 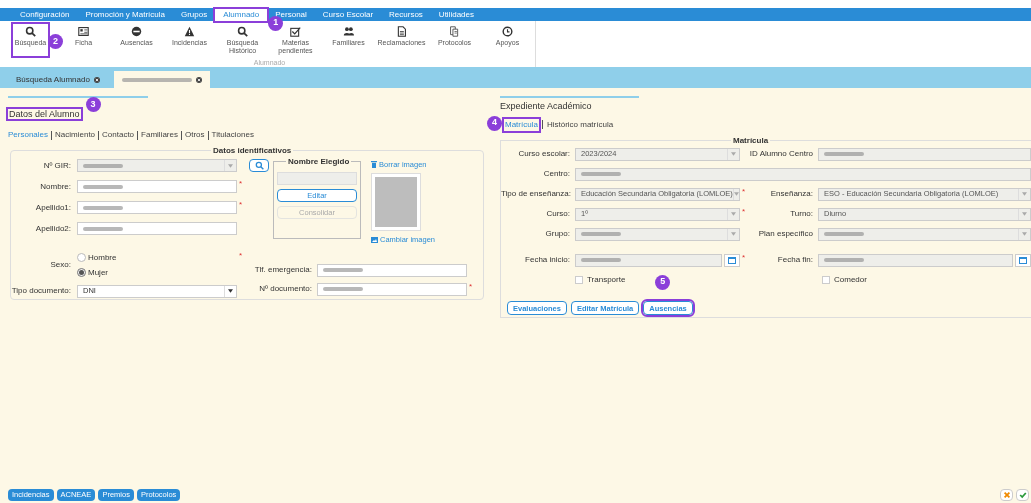 What do you see at coordinates (454, 31) in the screenshot?
I see `documents-icon` at bounding box center [454, 31].